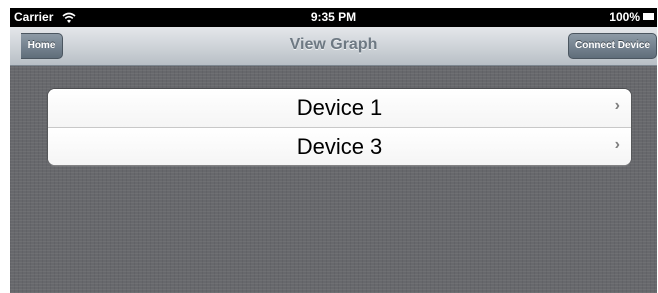 The image size is (658, 293). I want to click on device-label: Device 3, so click(339, 146).